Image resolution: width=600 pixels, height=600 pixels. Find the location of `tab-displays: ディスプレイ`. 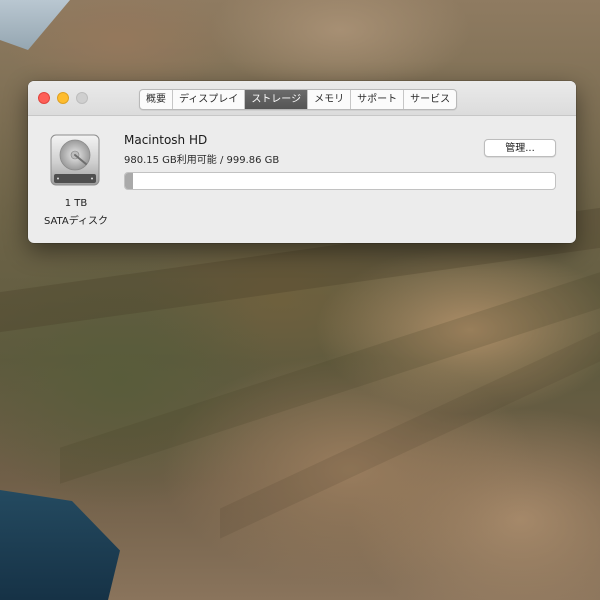

tab-displays: ディスプレイ is located at coordinates (209, 99).